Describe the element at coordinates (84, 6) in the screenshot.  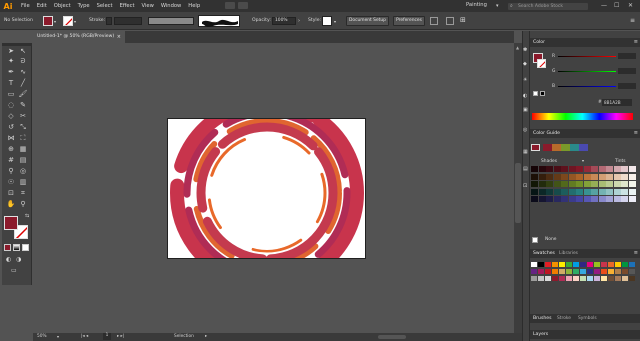
I see `menu-type: Type` at that location.